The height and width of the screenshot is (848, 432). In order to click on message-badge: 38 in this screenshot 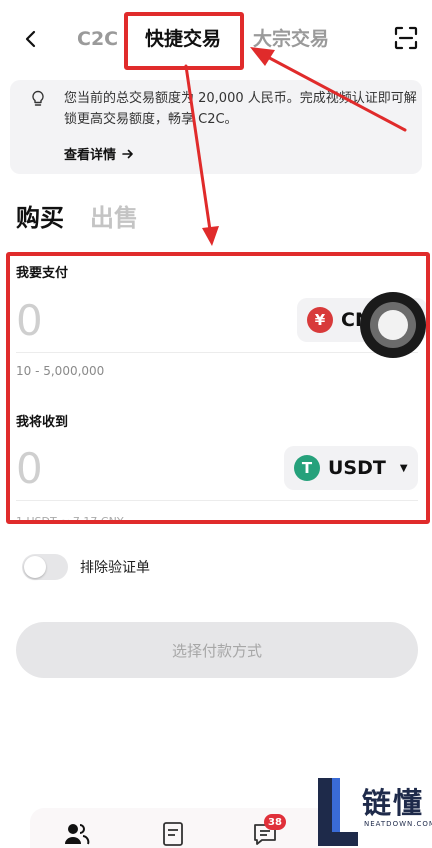, I will do `click(275, 822)`.